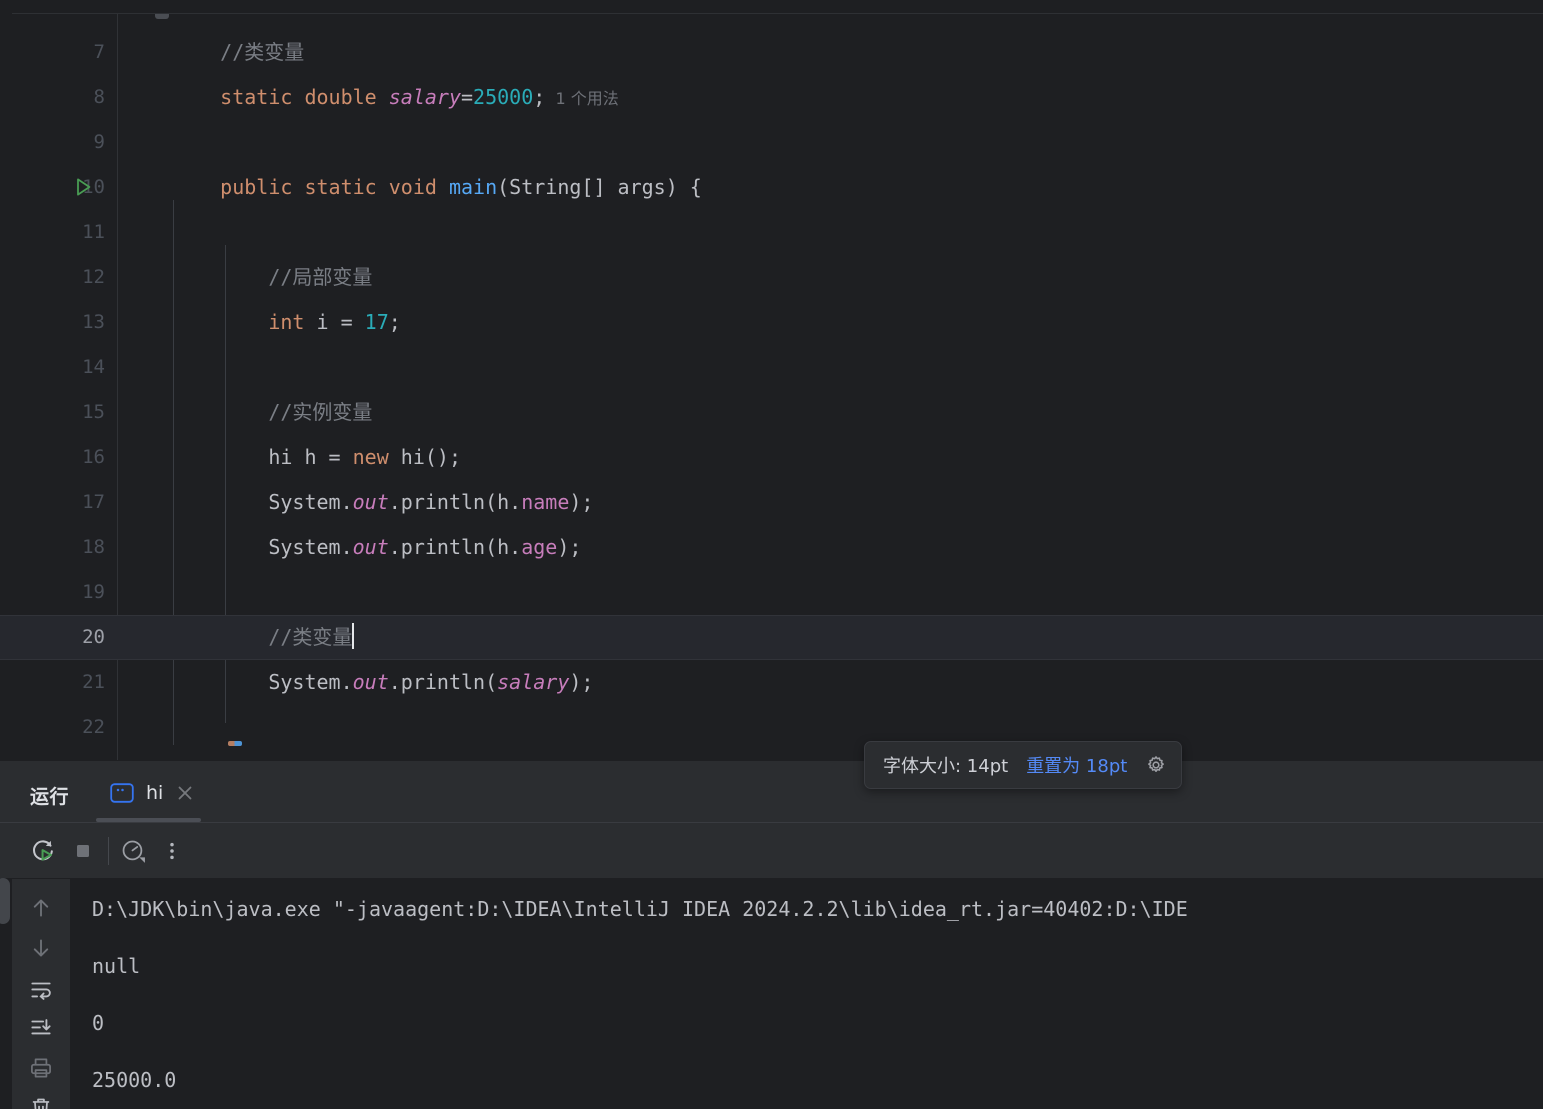 Image resolution: width=1543 pixels, height=1109 pixels. I want to click on line-number: 13, so click(93, 322).